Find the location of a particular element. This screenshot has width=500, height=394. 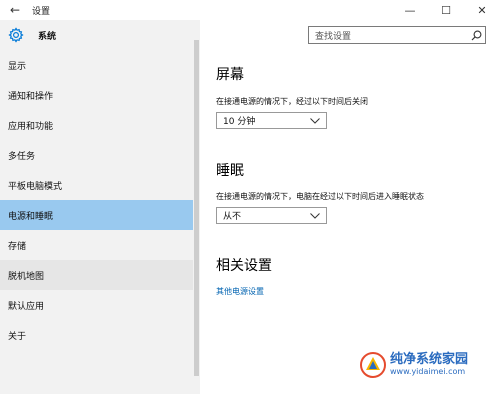

maximize-button: ☐ is located at coordinates (446, 10).